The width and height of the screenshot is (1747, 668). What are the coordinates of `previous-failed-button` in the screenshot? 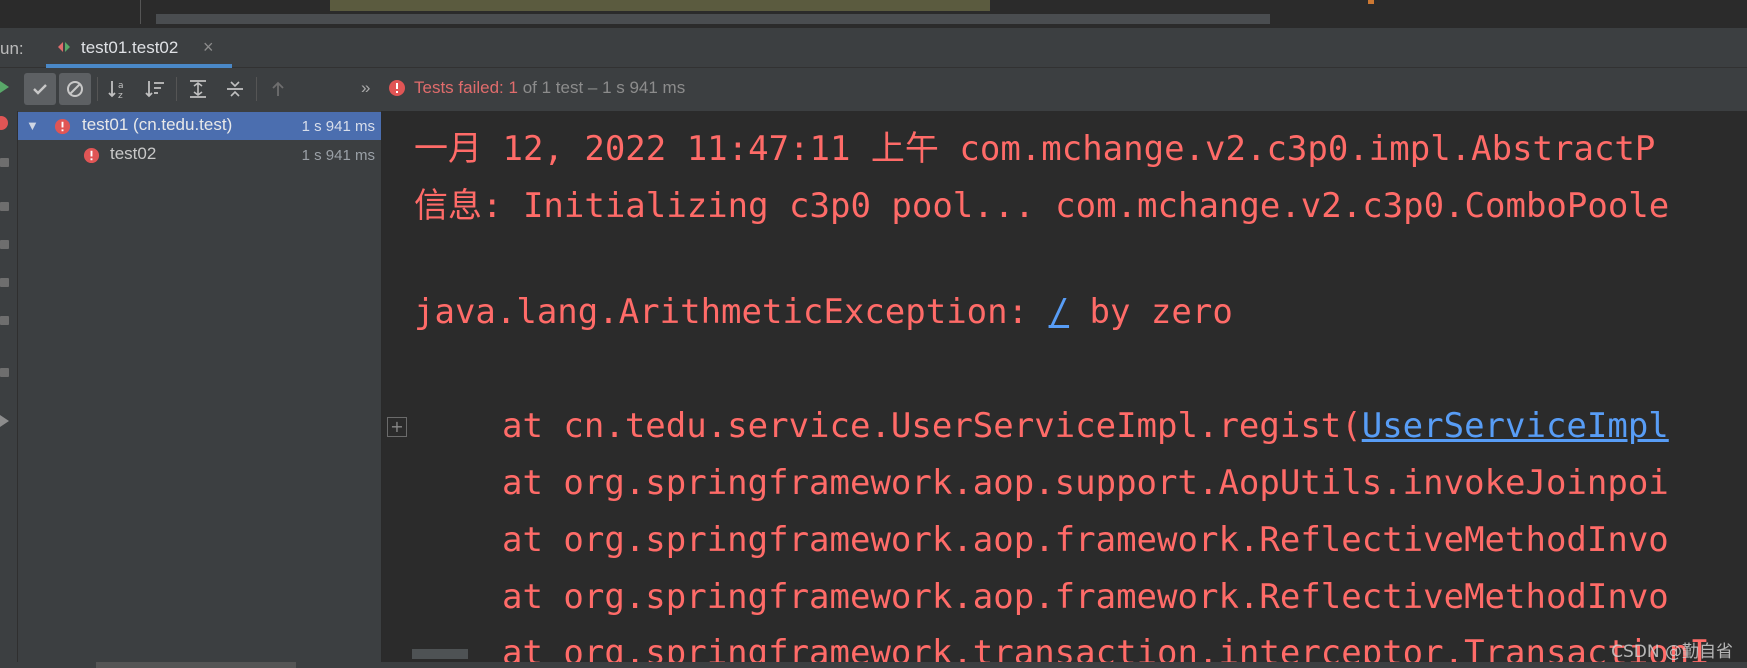 It's located at (278, 89).